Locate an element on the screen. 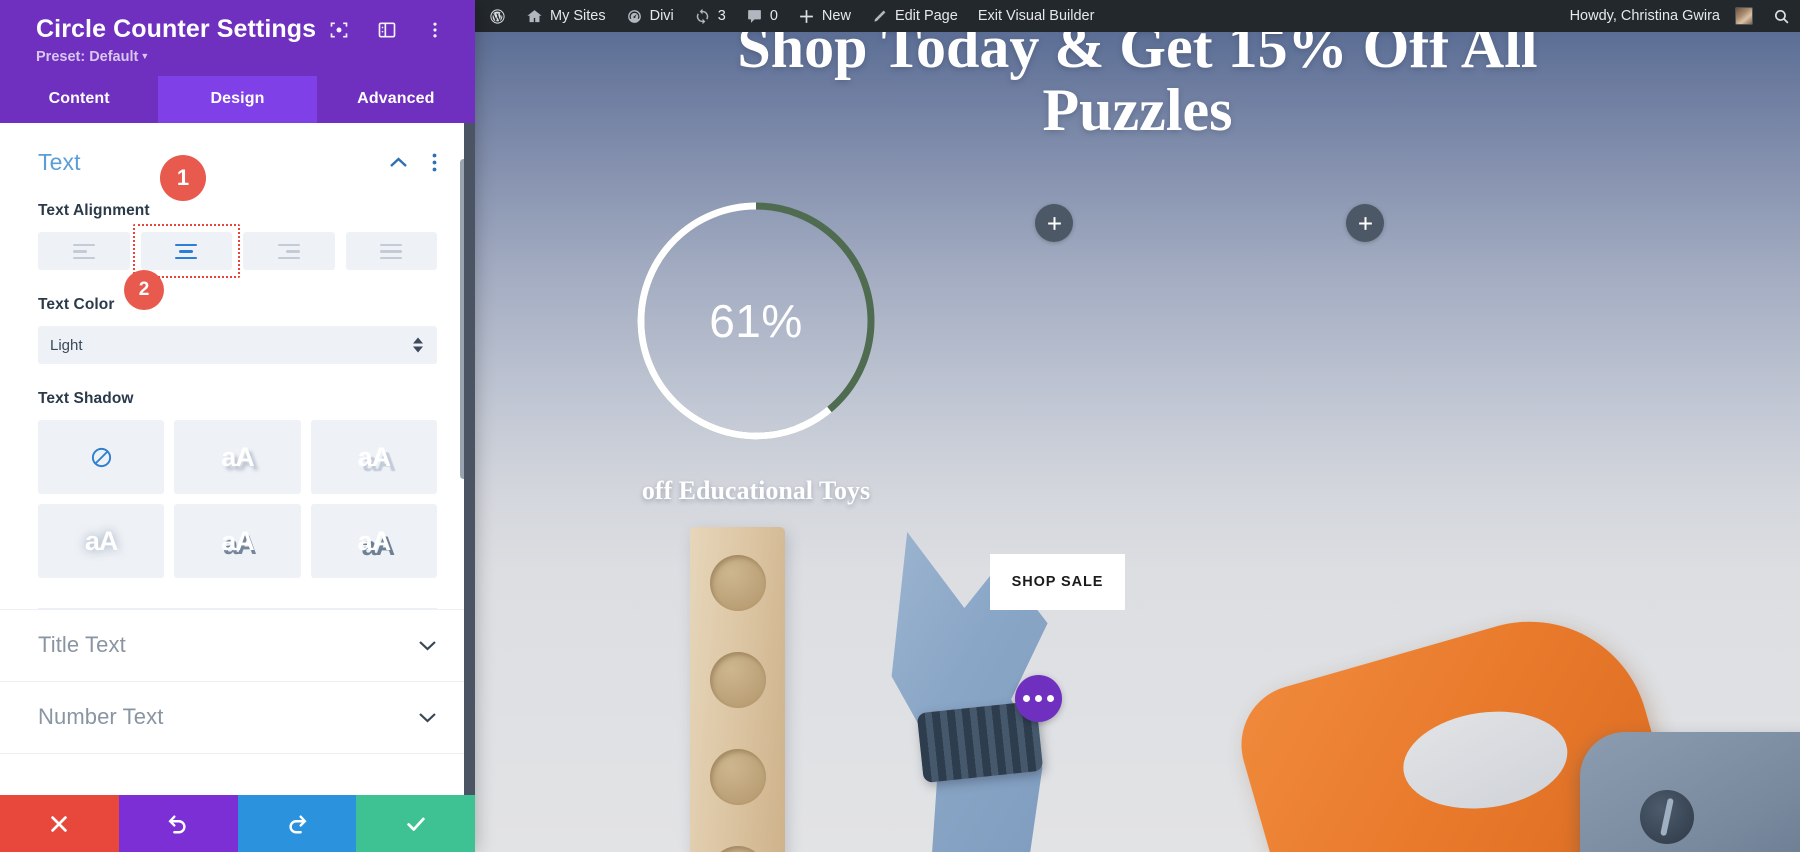 The width and height of the screenshot is (1800, 852). text-alignment-label: Text Alignment is located at coordinates (94, 211).